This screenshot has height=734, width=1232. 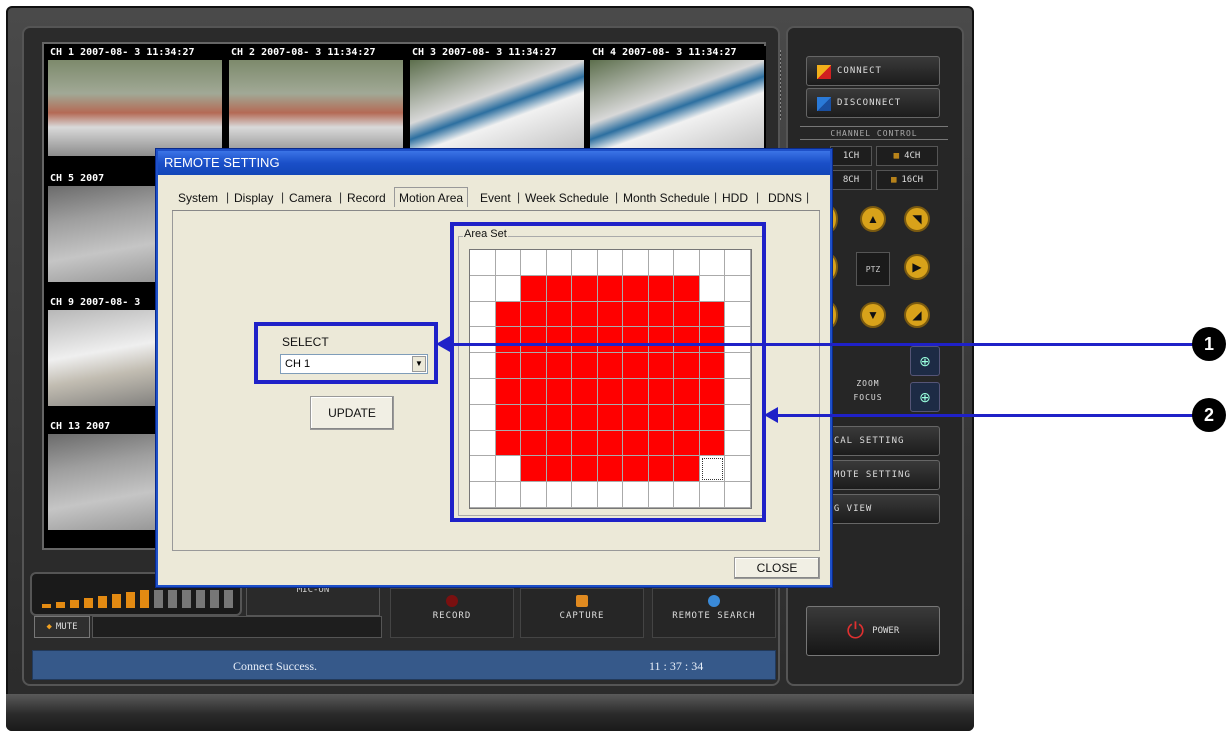 What do you see at coordinates (484, 52) in the screenshot?
I see `camera-title: CH 3 2007-08- 3 11:34:27` at bounding box center [484, 52].